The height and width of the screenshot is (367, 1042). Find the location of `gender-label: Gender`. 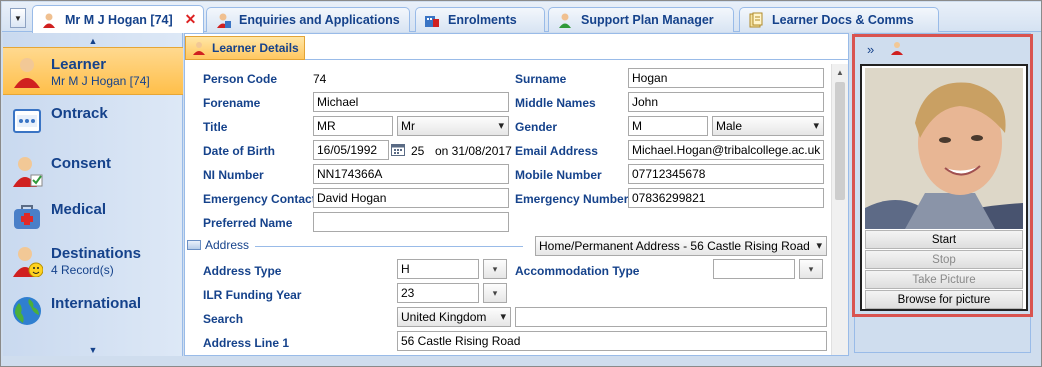

gender-label: Gender is located at coordinates (536, 127).